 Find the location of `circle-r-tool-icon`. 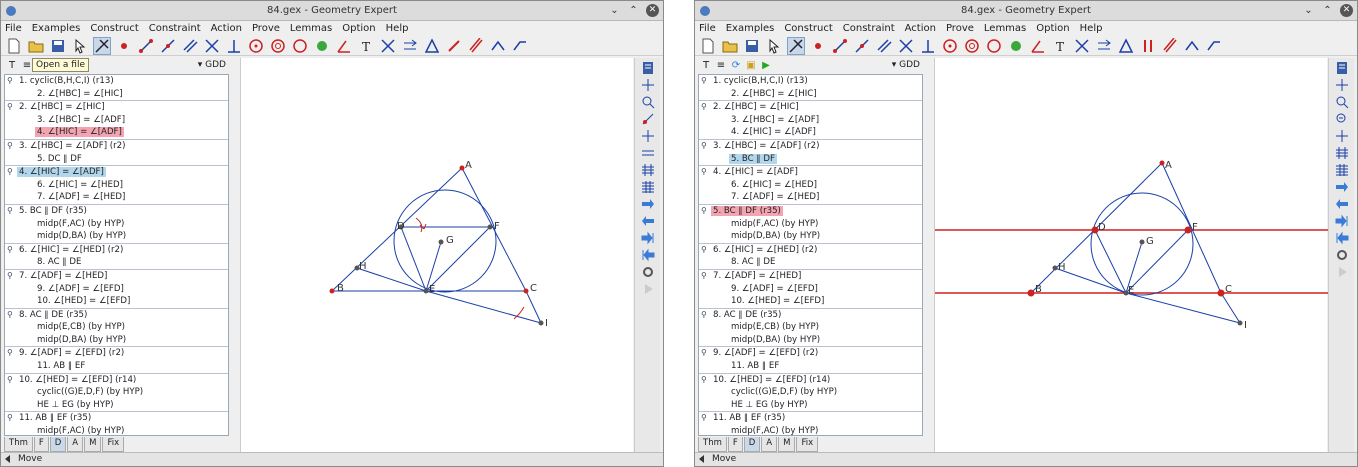

circle-r-tool-icon is located at coordinates (300, 46).